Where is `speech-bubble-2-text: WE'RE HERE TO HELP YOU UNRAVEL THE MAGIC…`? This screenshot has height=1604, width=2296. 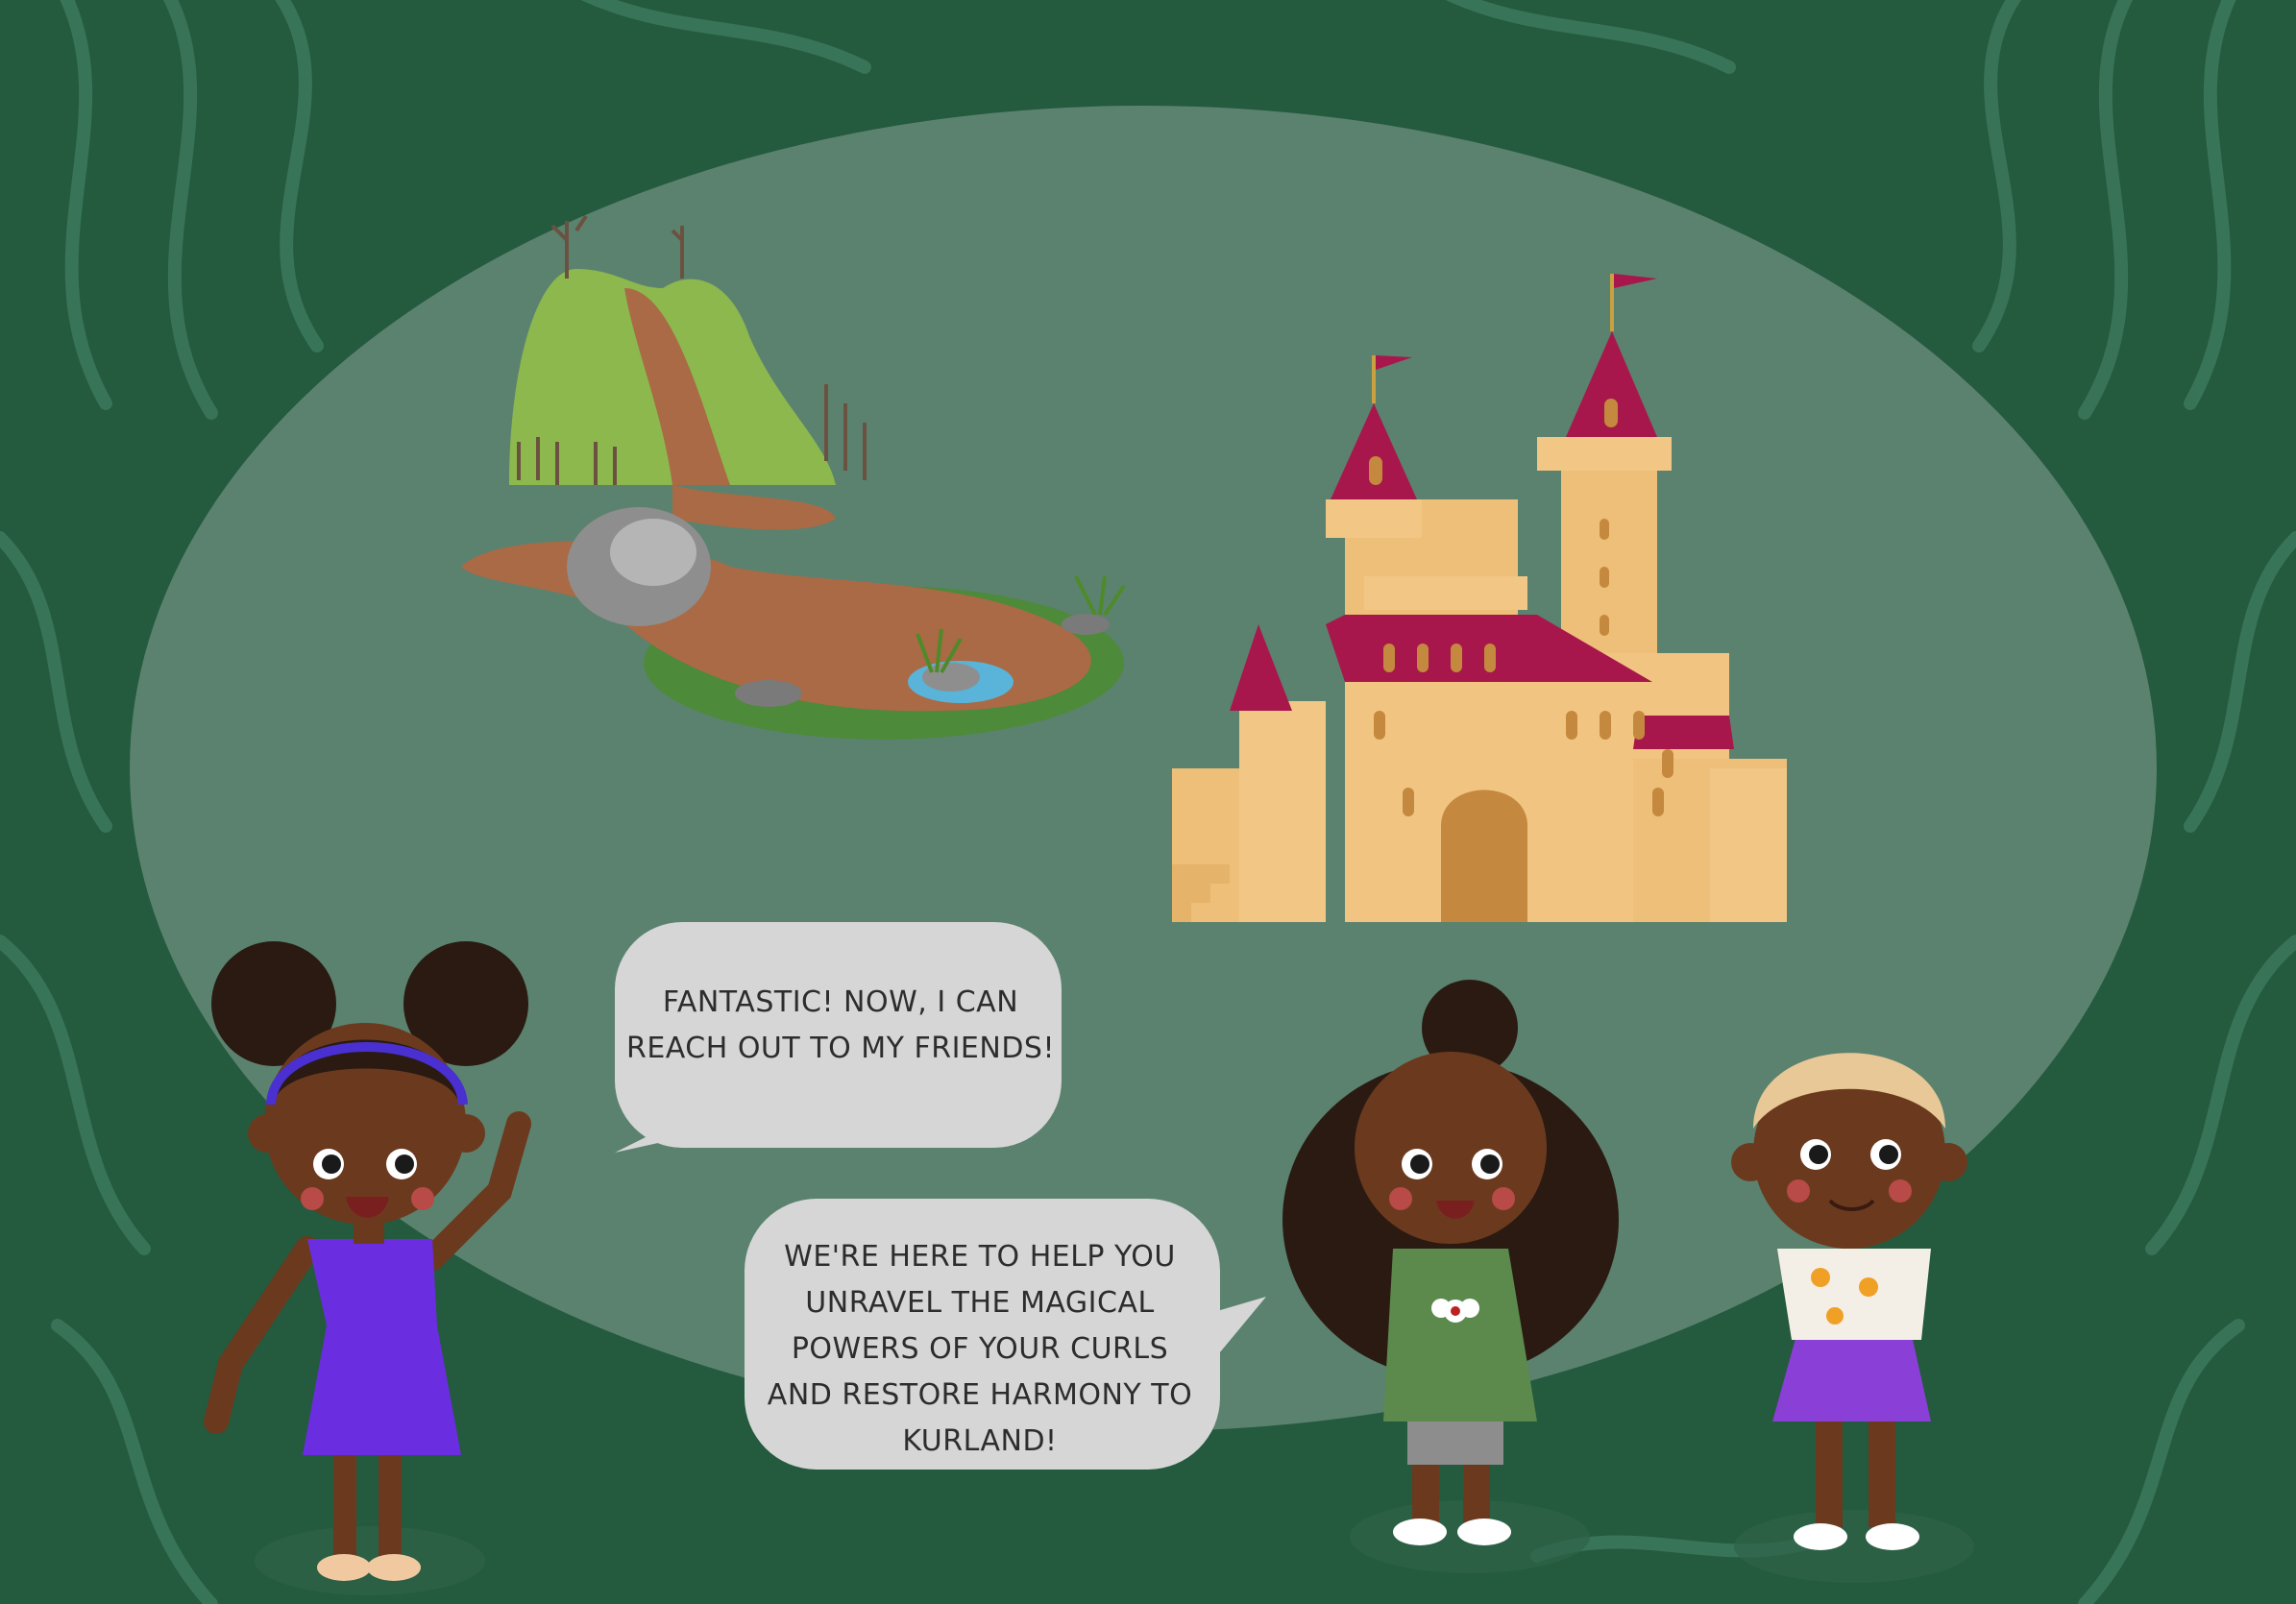 speech-bubble-2-text: WE'RE HERE TO HELP YOU UNRAVEL THE MAGIC… is located at coordinates (980, 1349).